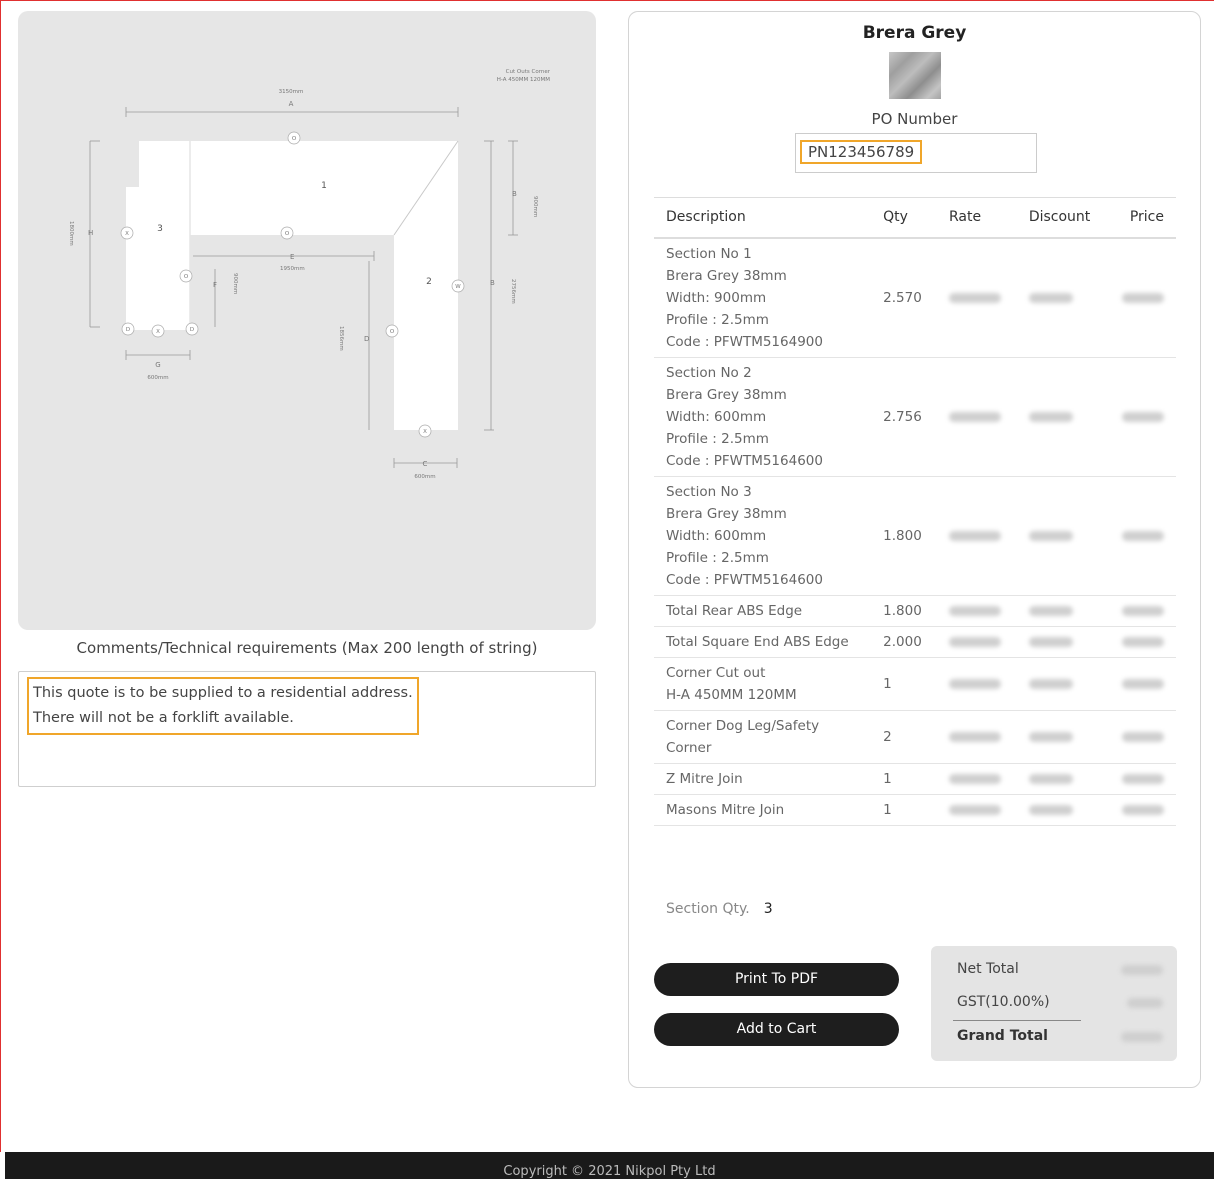 Image resolution: width=1214 pixels, height=1179 pixels. What do you see at coordinates (1003, 1002) in the screenshot?
I see `gst-label: GST(10.00%)` at bounding box center [1003, 1002].